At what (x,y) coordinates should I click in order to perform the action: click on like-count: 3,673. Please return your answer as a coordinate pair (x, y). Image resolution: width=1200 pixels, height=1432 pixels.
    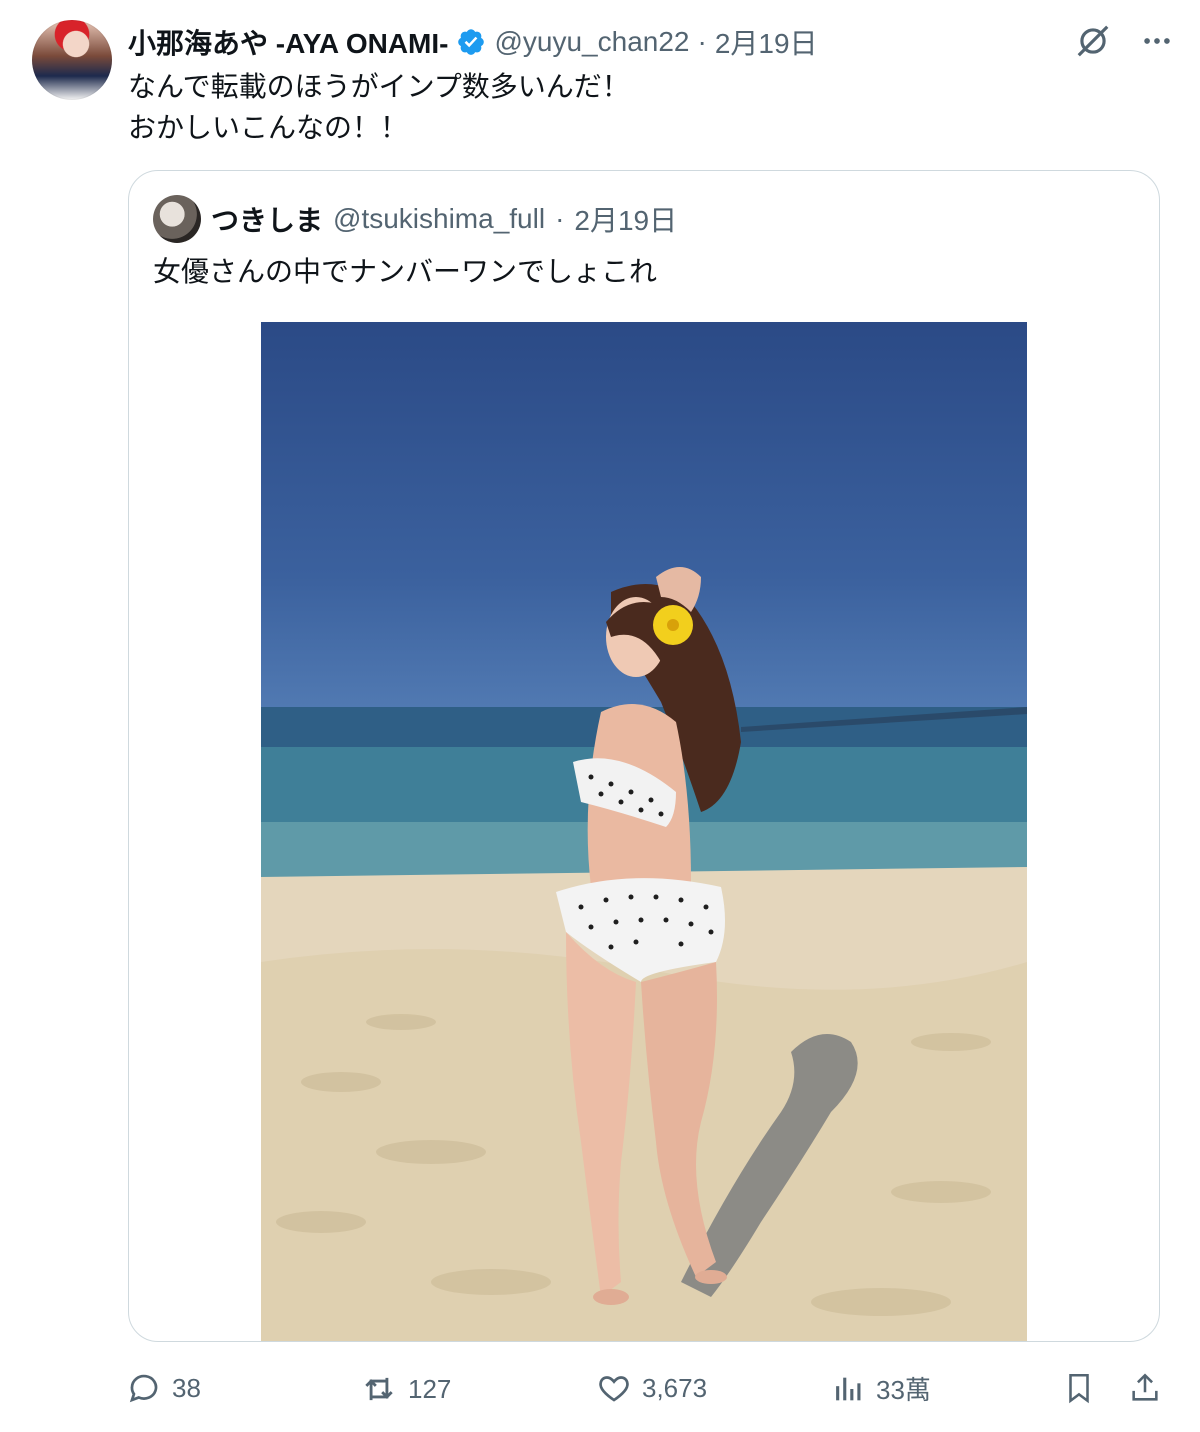
    Looking at the image, I should click on (675, 1387).